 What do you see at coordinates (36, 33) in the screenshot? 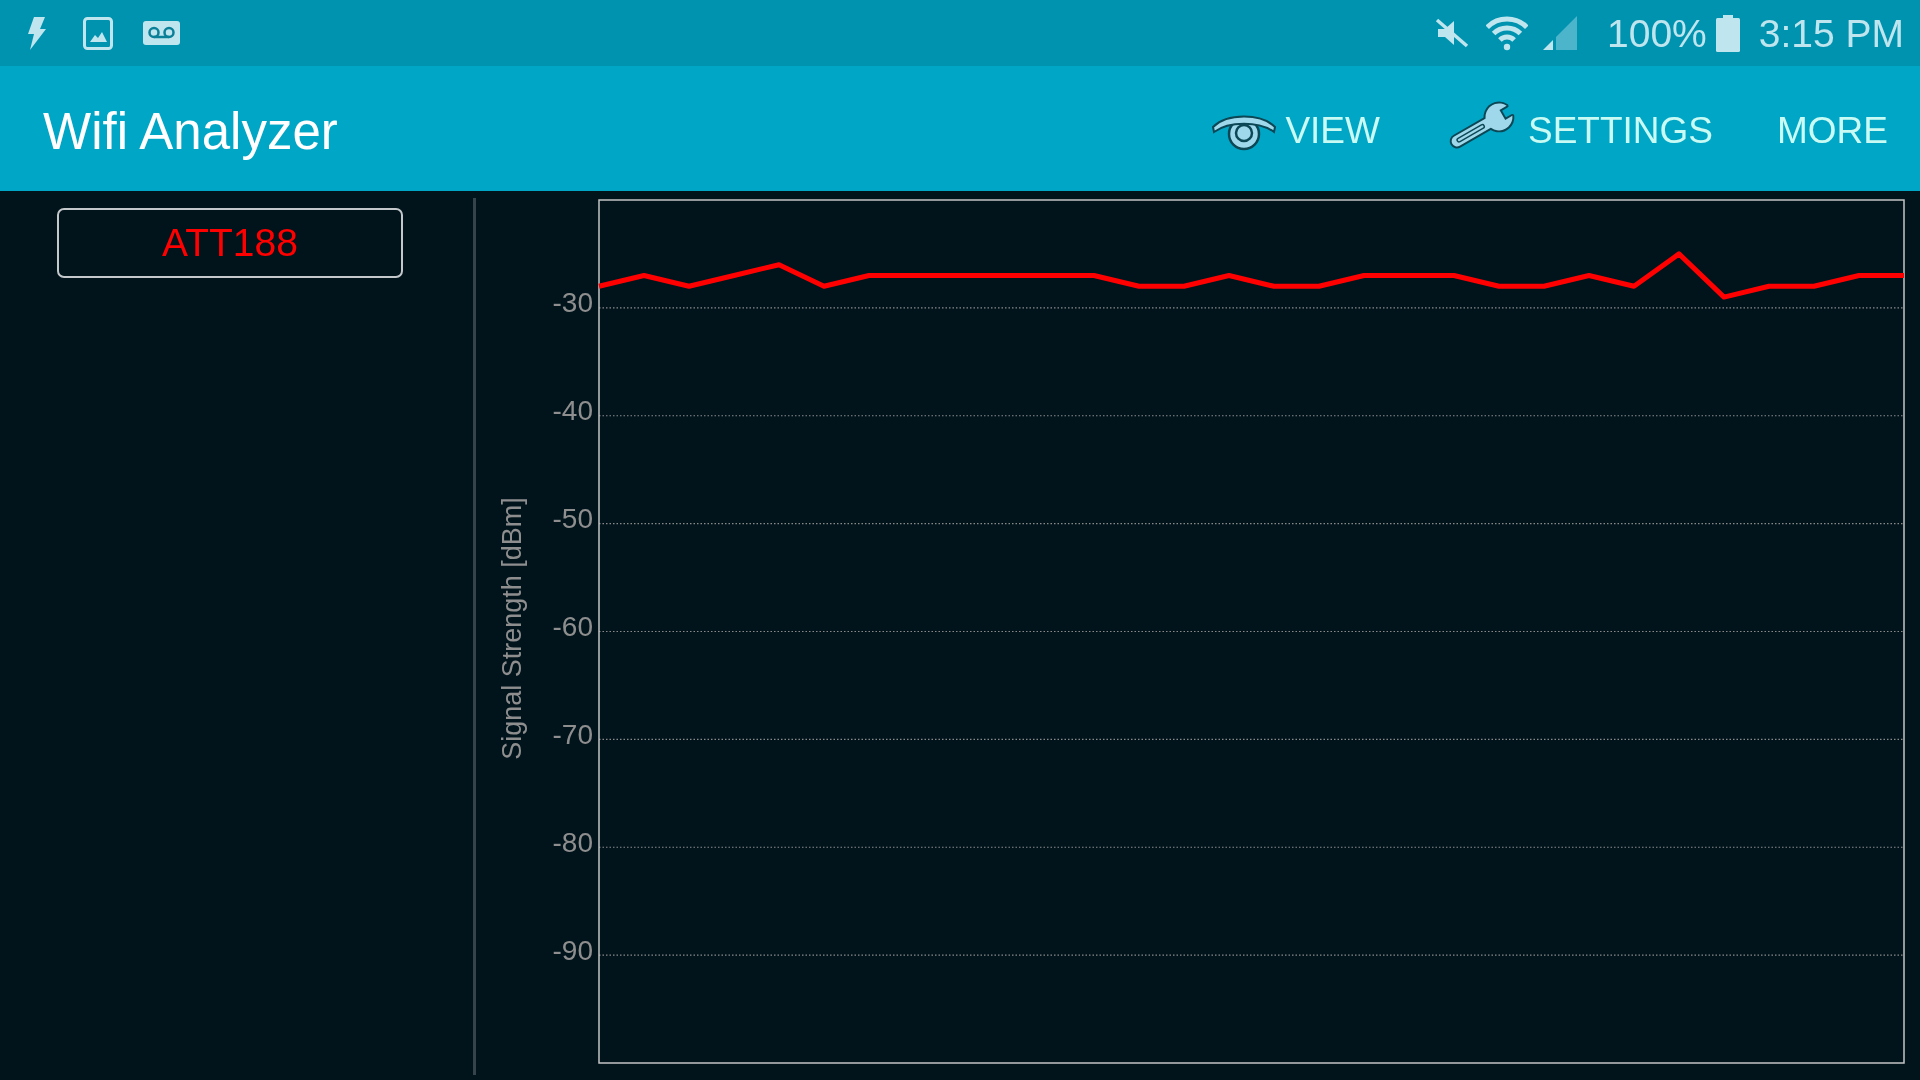
I see `lightning-icon` at bounding box center [36, 33].